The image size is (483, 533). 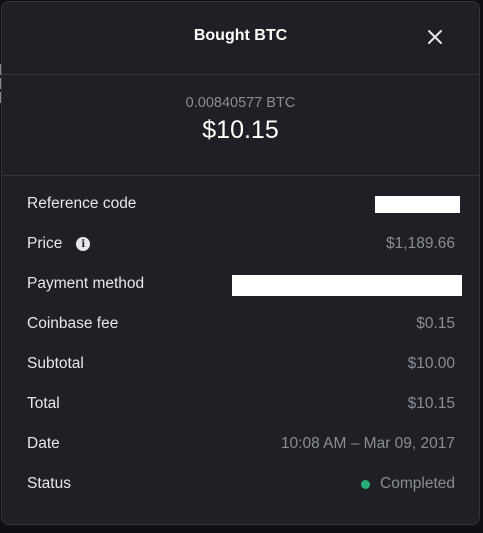 I want to click on detail-row-subtotal: Subtotal $10.00, so click(x=240, y=365).